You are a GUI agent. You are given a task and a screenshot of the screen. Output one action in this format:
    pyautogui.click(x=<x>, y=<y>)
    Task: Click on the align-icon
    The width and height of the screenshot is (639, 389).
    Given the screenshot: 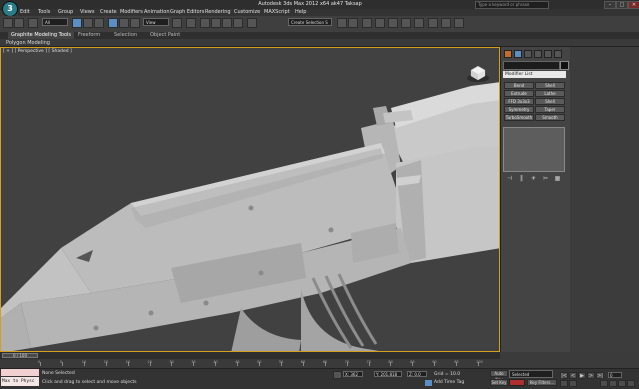 What is the action you would take?
    pyautogui.click(x=353, y=23)
    